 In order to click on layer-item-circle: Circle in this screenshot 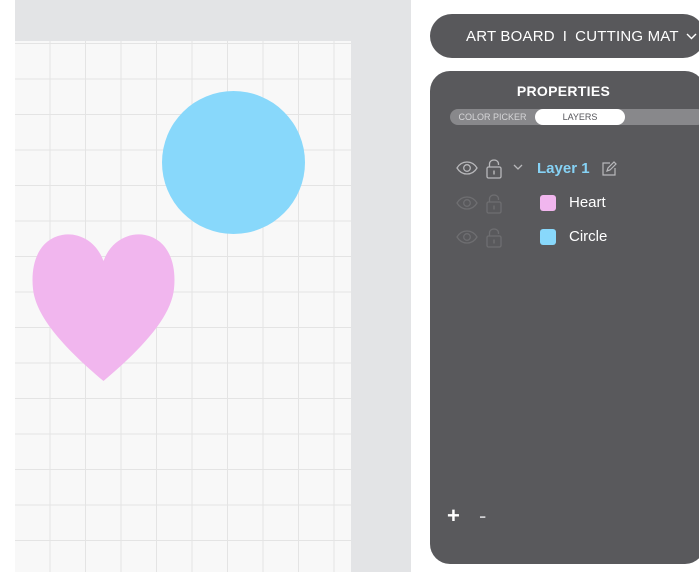, I will do `click(576, 238)`.